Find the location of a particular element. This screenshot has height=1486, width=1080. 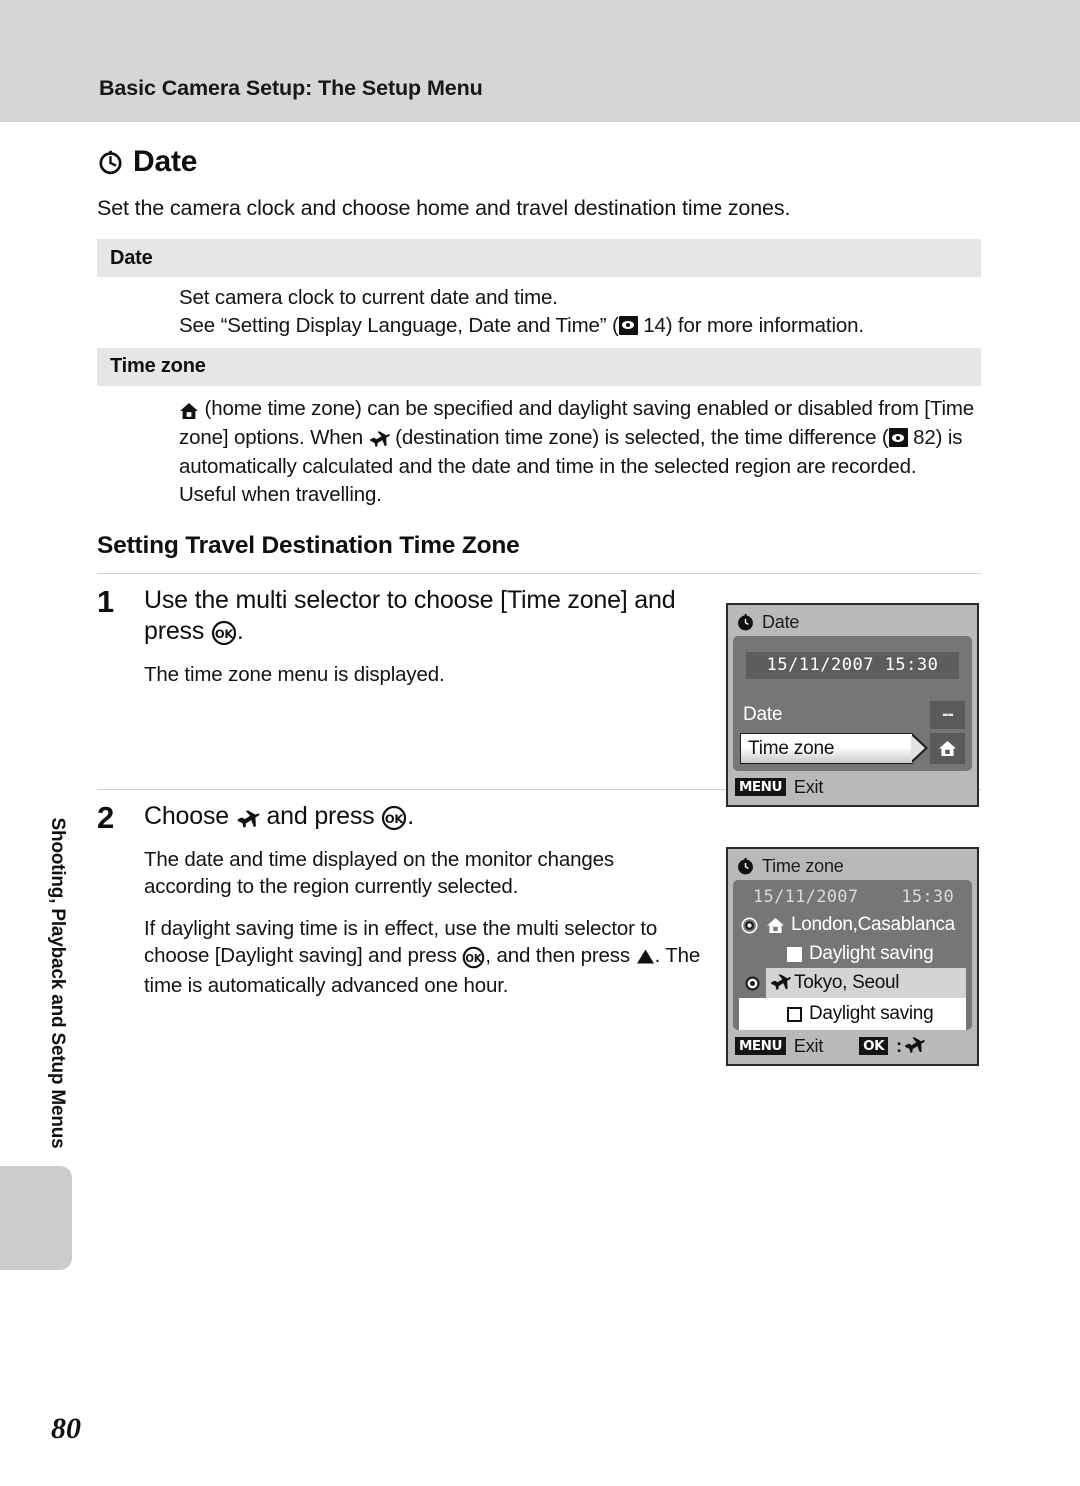

section-title: Date is located at coordinates (165, 161).